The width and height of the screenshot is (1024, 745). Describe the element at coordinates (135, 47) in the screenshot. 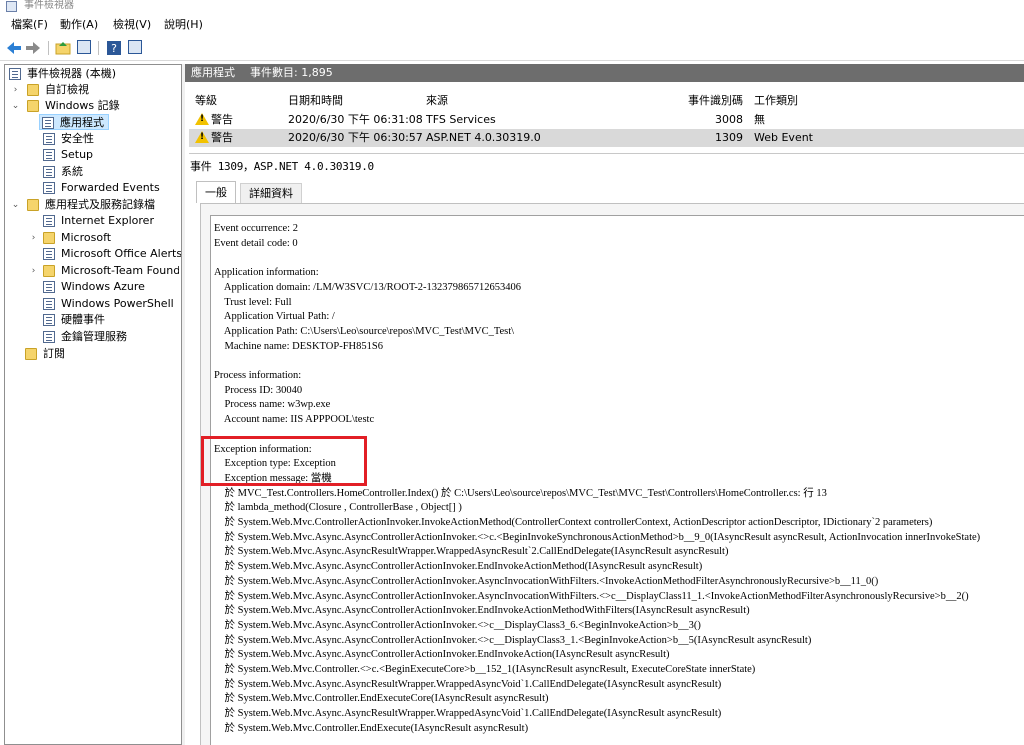

I see `show-panel-icon` at that location.